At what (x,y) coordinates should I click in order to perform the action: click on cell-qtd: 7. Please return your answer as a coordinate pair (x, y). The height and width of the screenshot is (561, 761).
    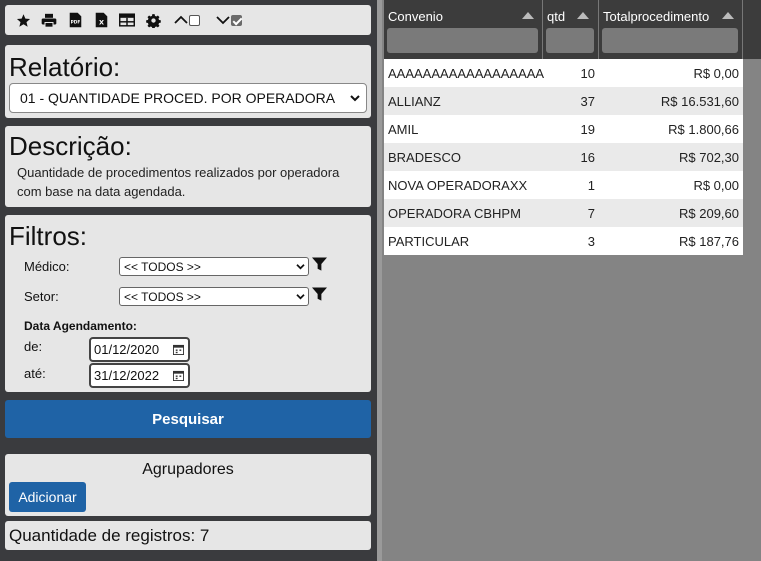
    Looking at the image, I should click on (591, 213).